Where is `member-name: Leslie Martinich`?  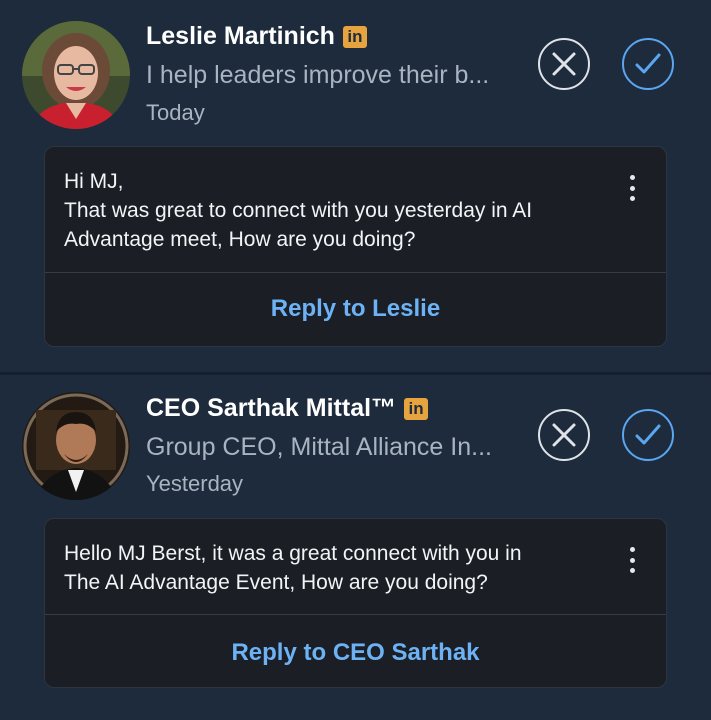 member-name: Leslie Martinich is located at coordinates (240, 36).